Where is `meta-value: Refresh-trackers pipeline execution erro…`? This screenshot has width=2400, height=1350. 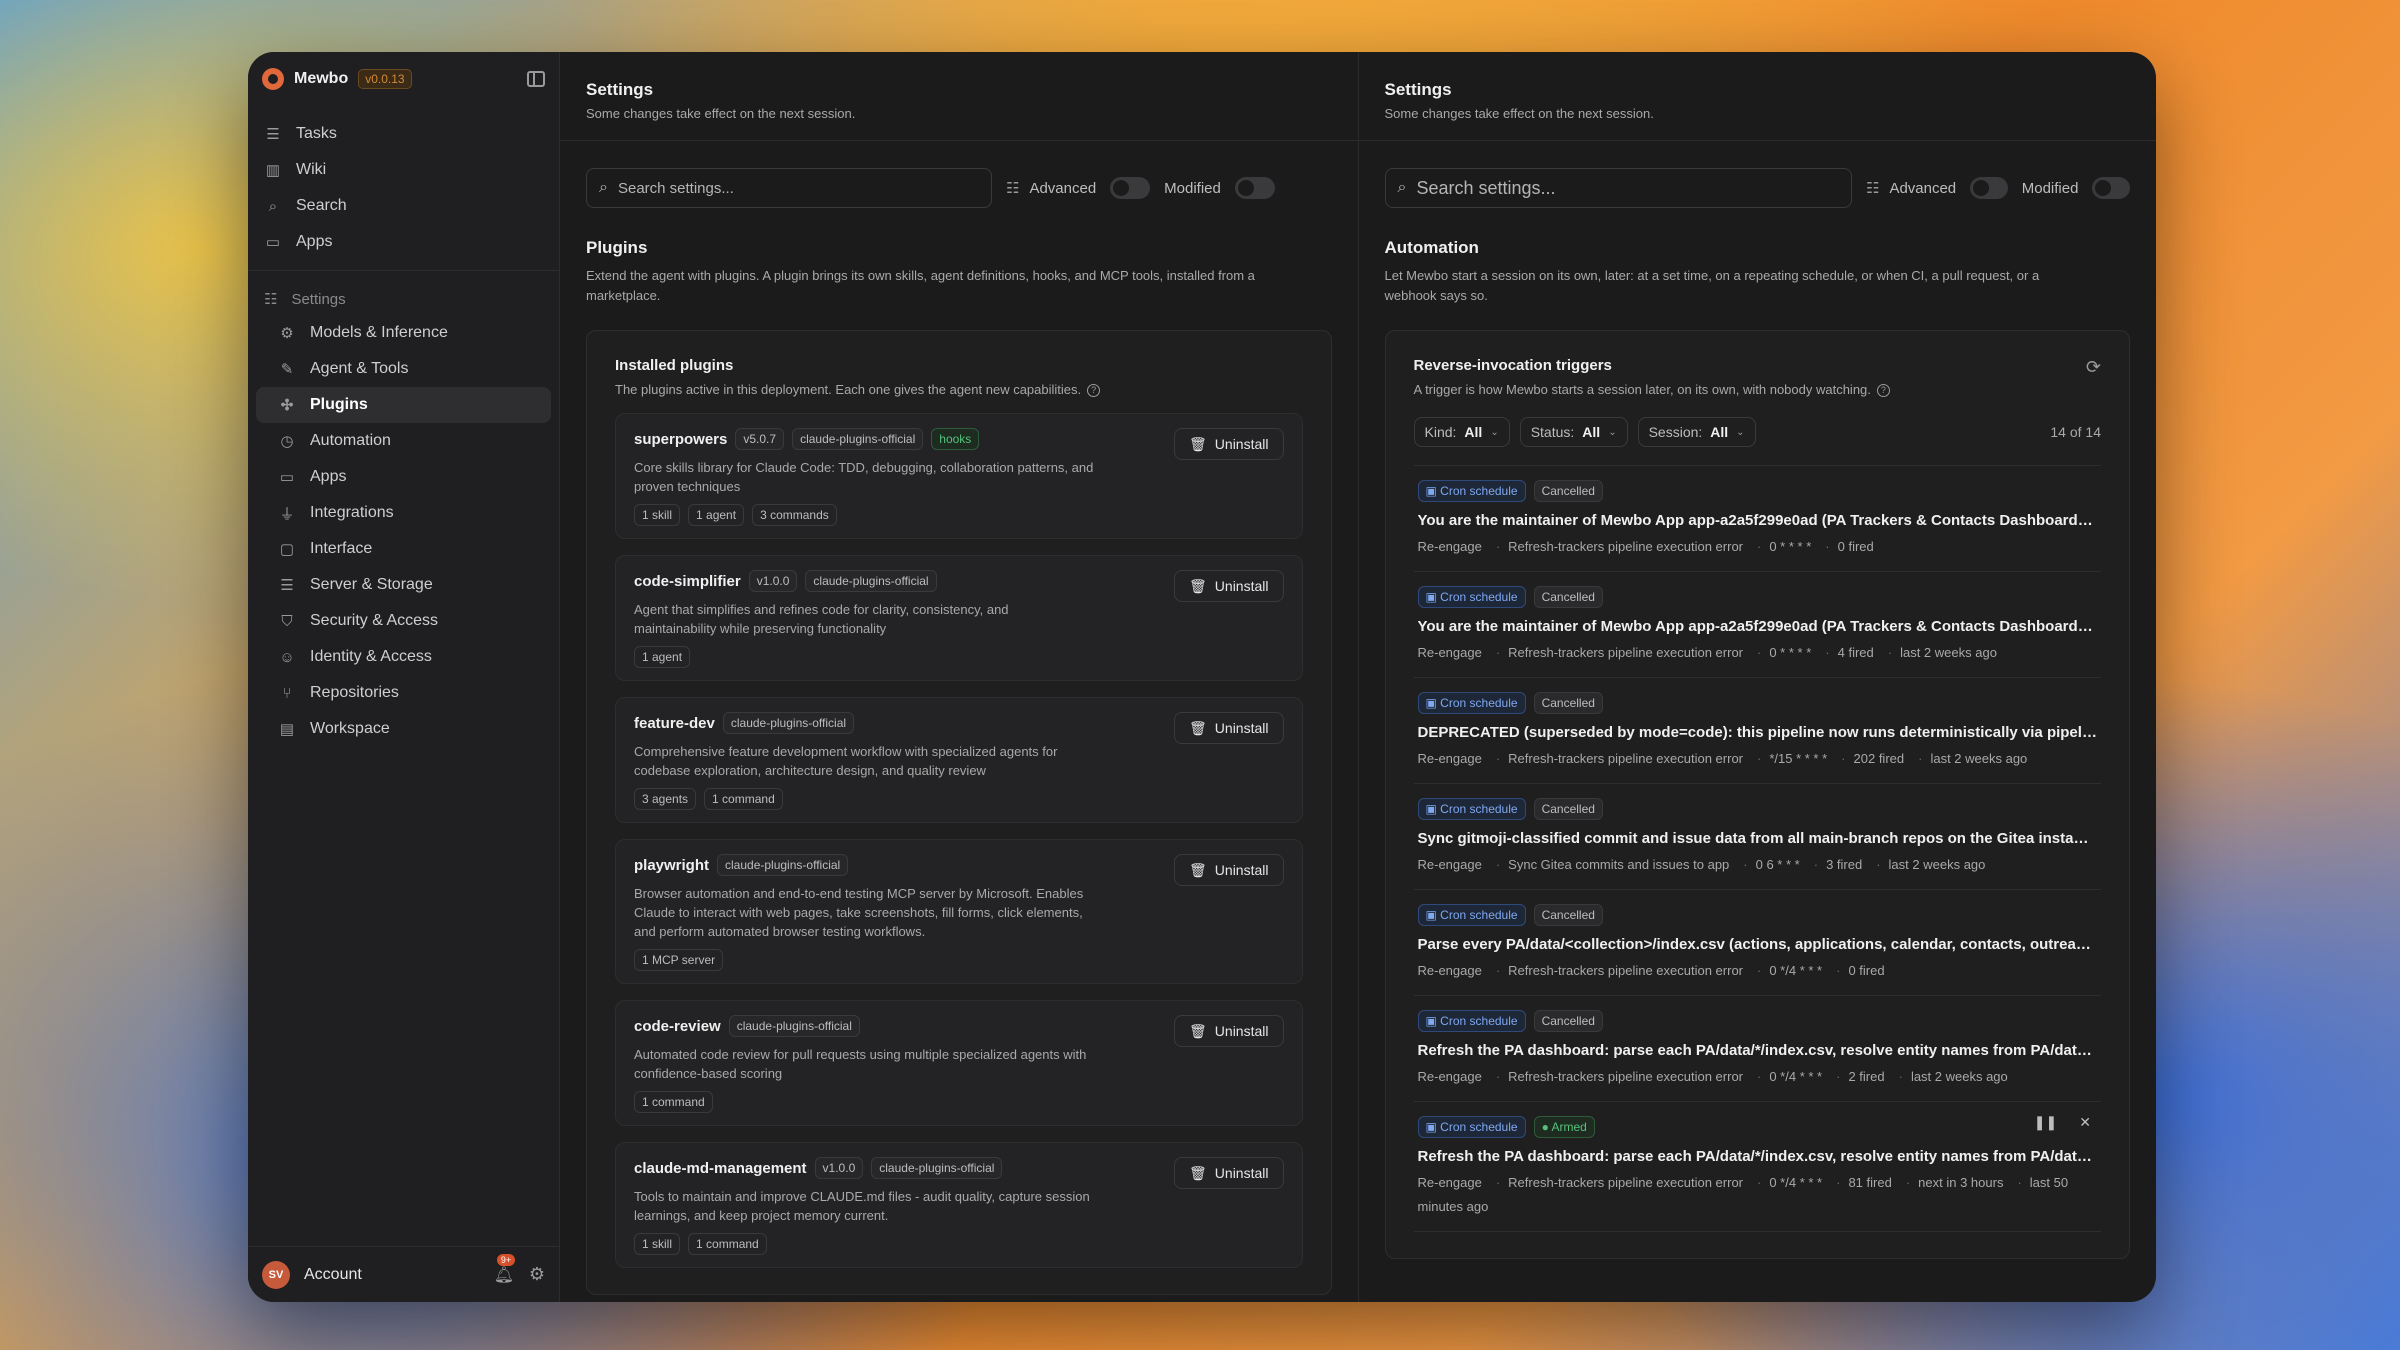
meta-value: Refresh-trackers pipeline execution erro… is located at coordinates (1625, 1183).